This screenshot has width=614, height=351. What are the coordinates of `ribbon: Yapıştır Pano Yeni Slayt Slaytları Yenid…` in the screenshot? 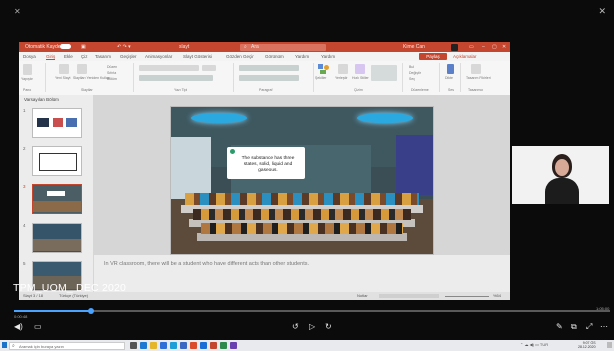 It's located at (264, 78).